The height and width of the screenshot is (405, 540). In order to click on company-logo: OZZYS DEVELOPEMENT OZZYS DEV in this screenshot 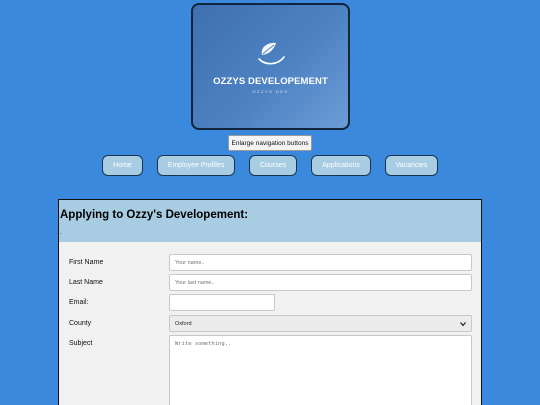, I will do `click(270, 66)`.